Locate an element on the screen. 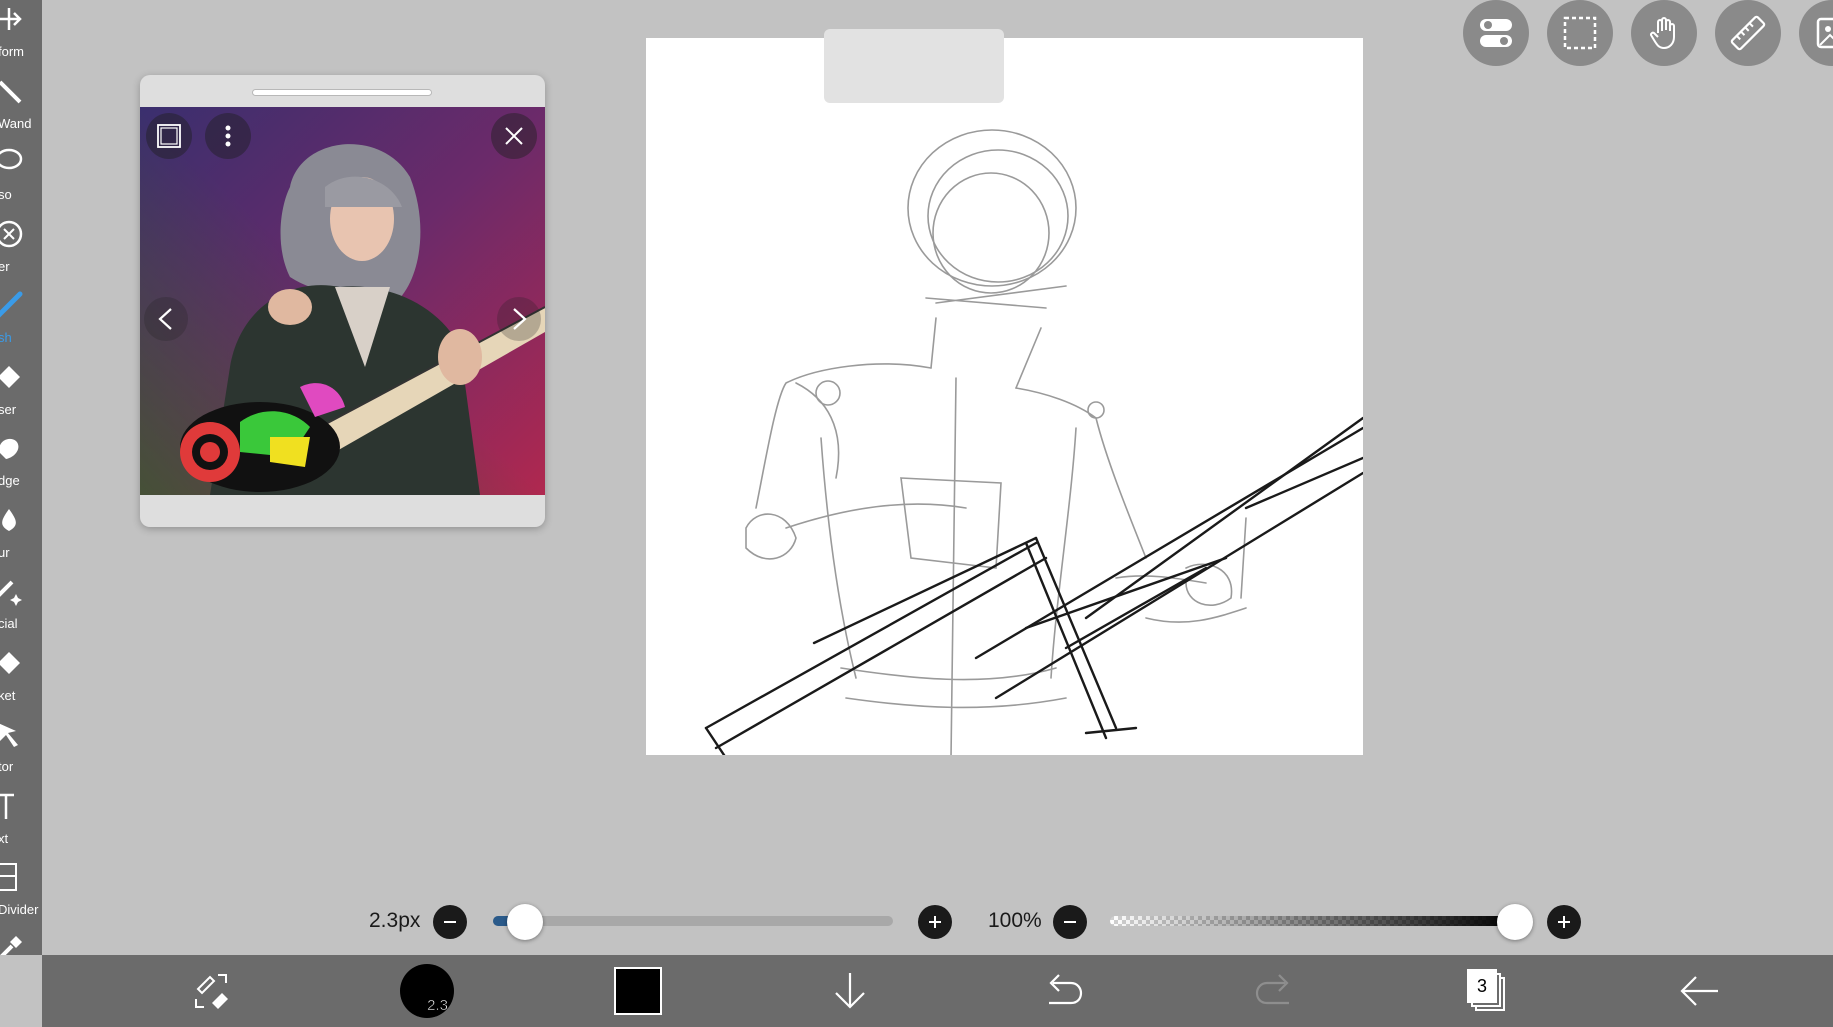 The image size is (1833, 1027). tool-label: form is located at coordinates (12, 51).